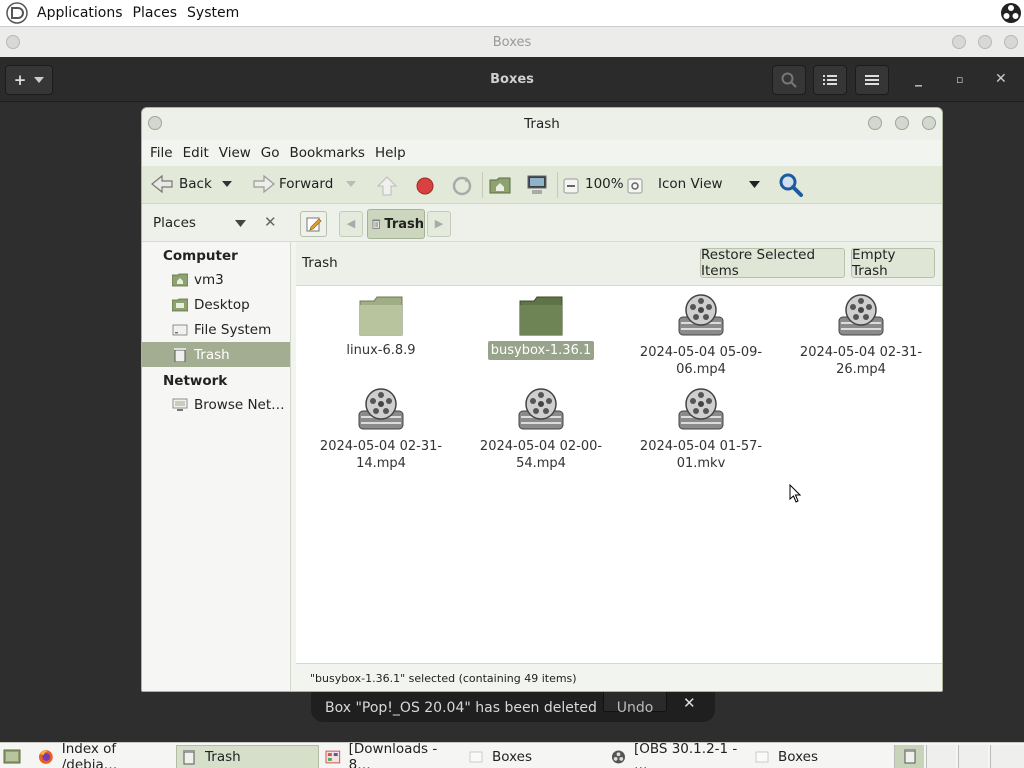 The image size is (1024, 768). What do you see at coordinates (387, 186) in the screenshot?
I see `up-arrow-icon` at bounding box center [387, 186].